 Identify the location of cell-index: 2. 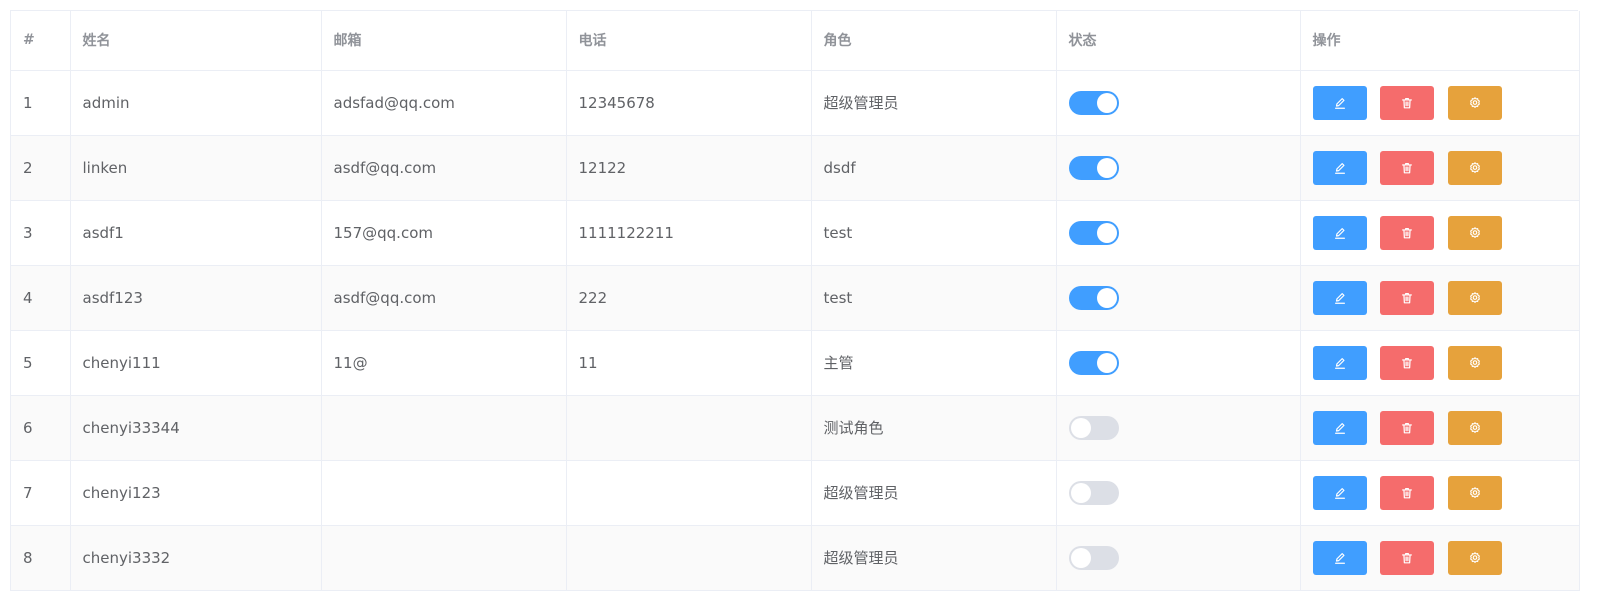
(41, 168).